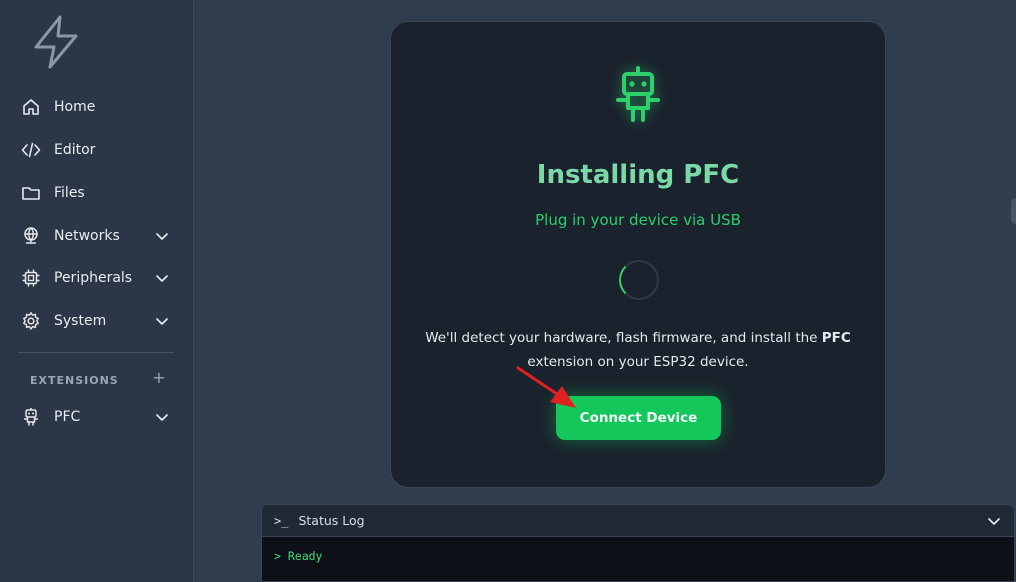 Image resolution: width=1016 pixels, height=582 pixels. I want to click on loading-spinner, so click(639, 280).